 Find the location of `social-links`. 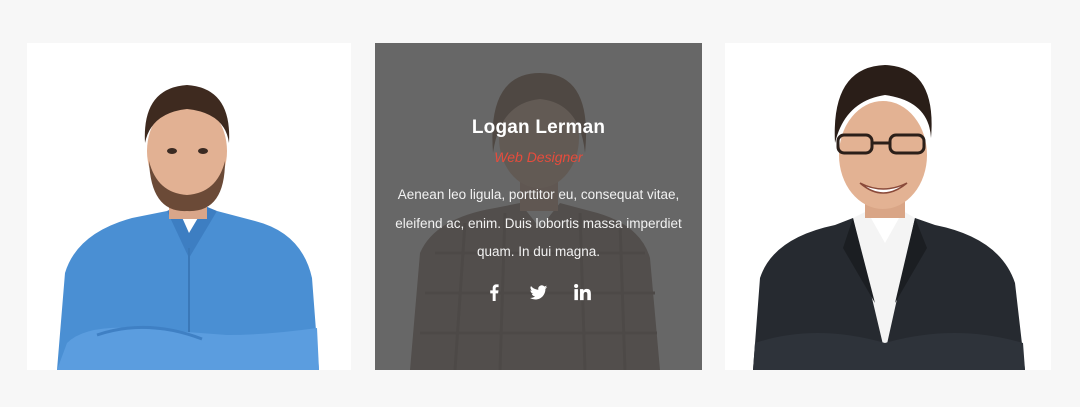

social-links is located at coordinates (538, 292).